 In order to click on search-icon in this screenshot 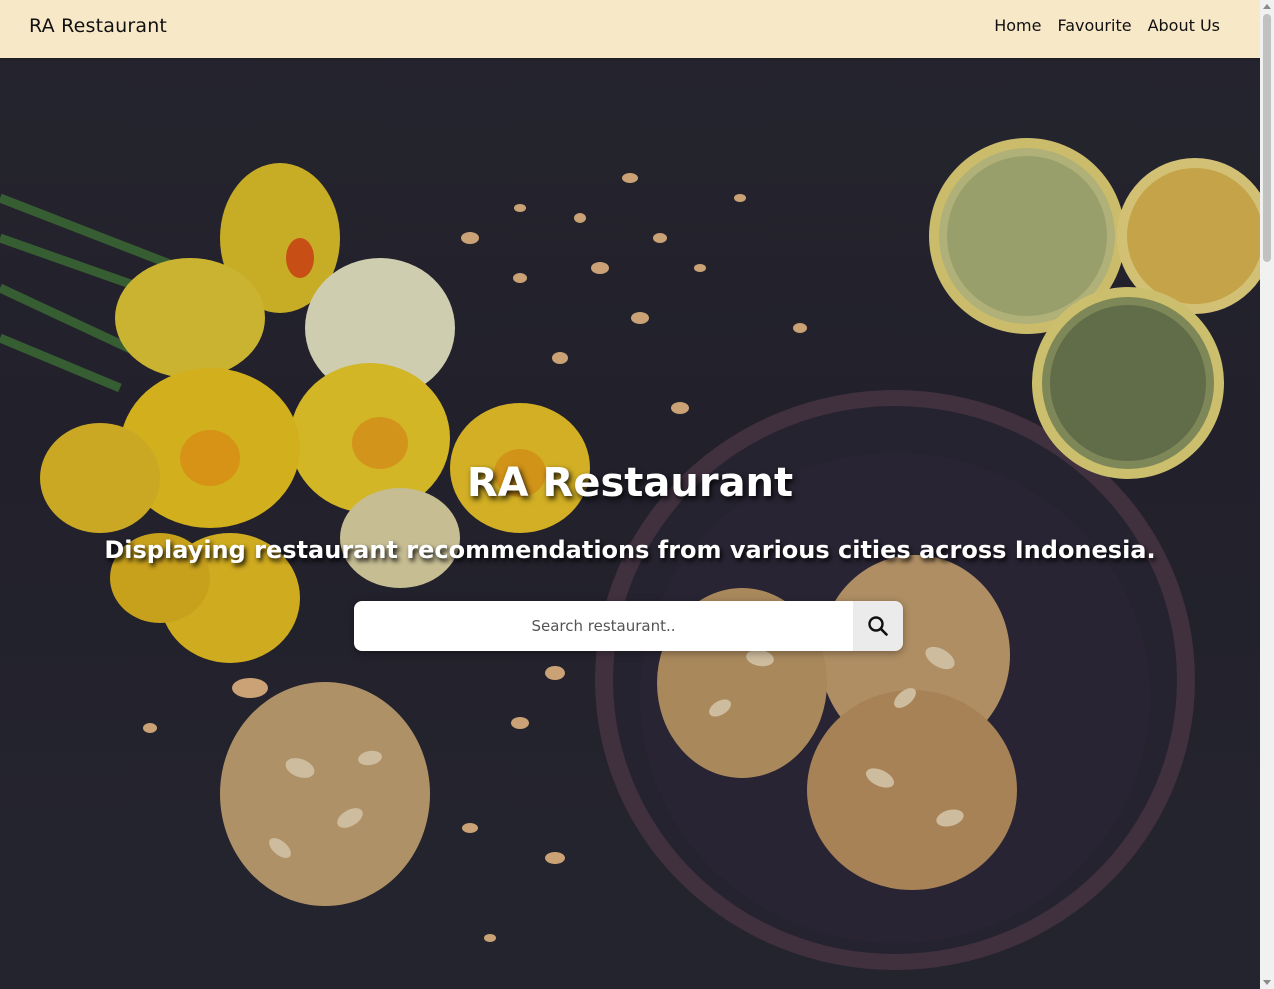, I will do `click(878, 626)`.